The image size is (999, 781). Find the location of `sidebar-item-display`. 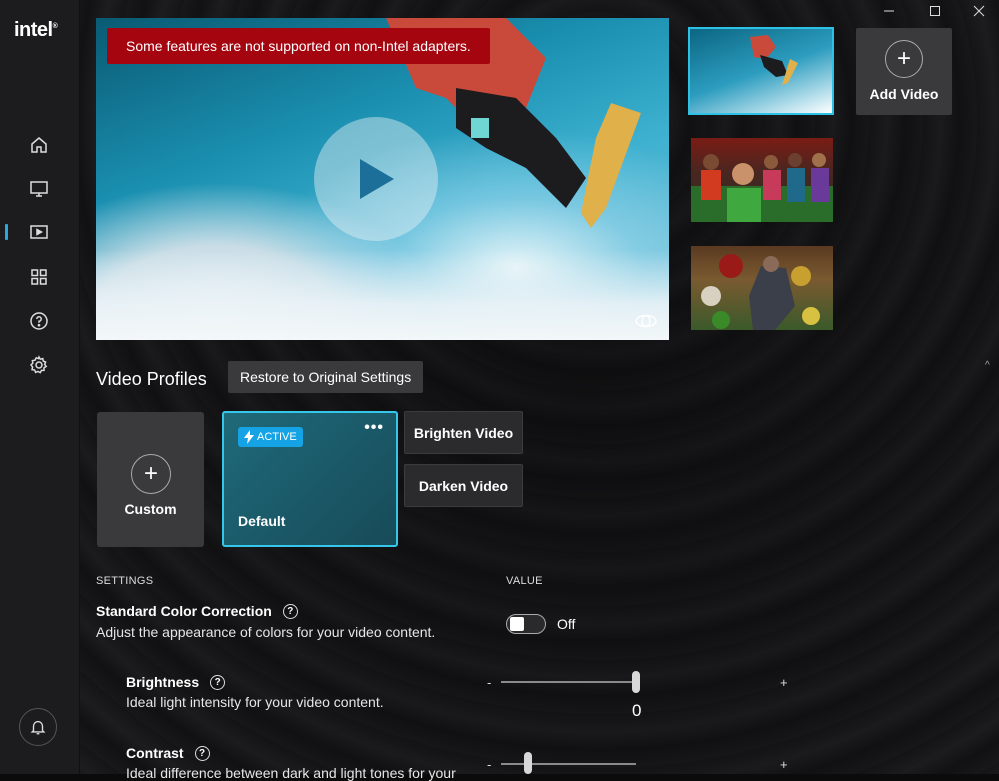

sidebar-item-display is located at coordinates (39, 189).